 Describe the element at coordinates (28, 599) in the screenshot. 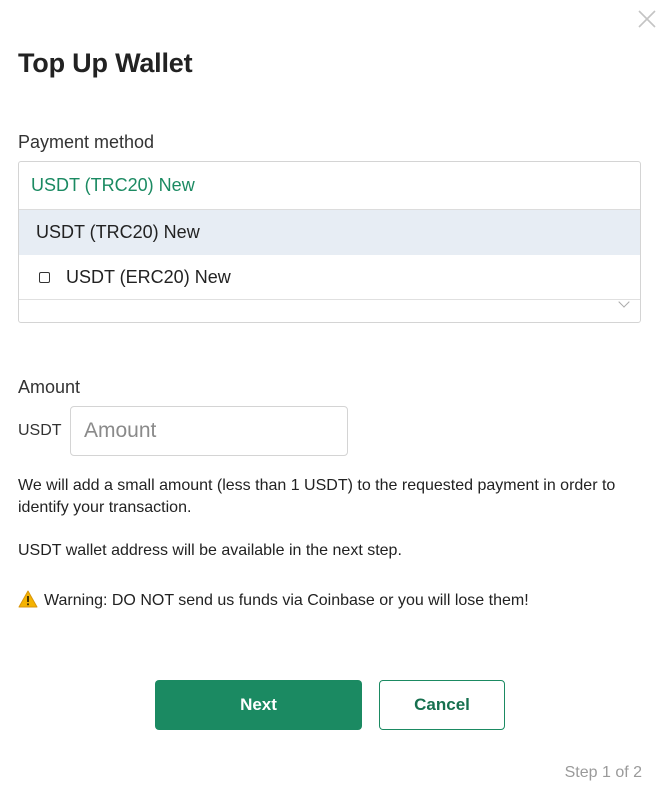

I see `warning-icon` at that location.